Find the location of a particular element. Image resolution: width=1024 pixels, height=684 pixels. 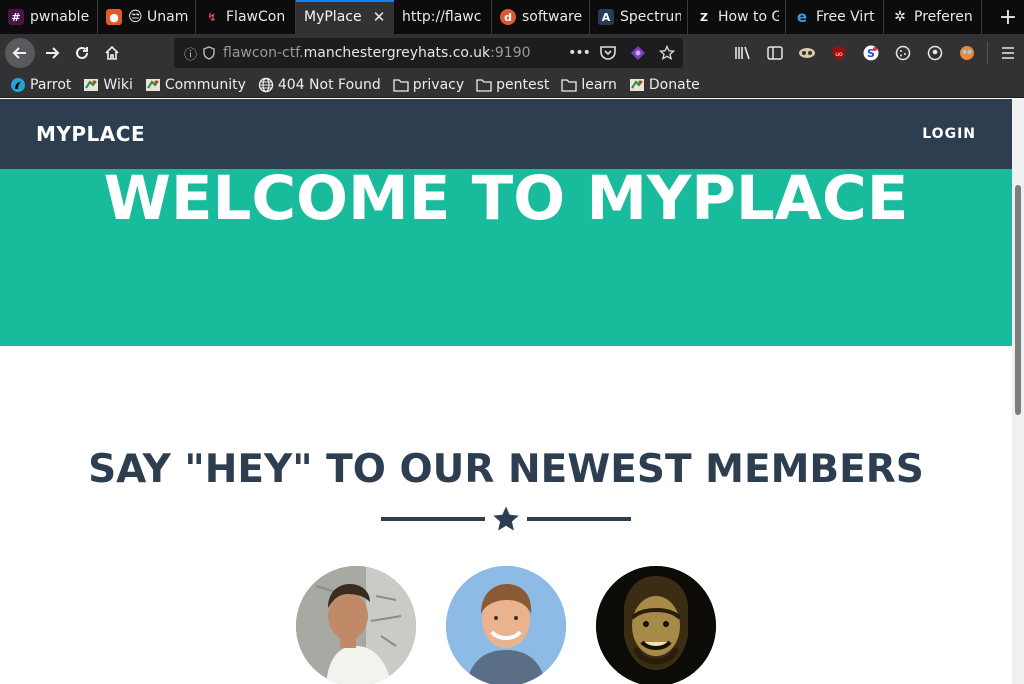

hero-title: WELCOME TO MYPLACE is located at coordinates (506, 201).